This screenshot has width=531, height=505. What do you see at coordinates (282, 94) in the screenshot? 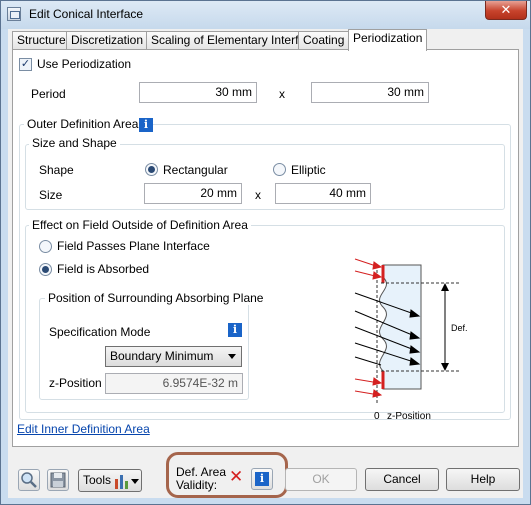
I see `period-separator: x` at bounding box center [282, 94].